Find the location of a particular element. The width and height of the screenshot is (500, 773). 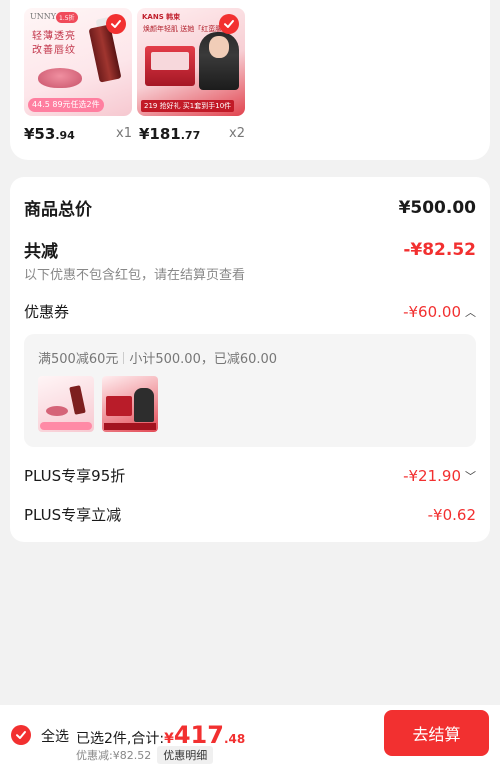

product-quantity: x2 is located at coordinates (237, 133).